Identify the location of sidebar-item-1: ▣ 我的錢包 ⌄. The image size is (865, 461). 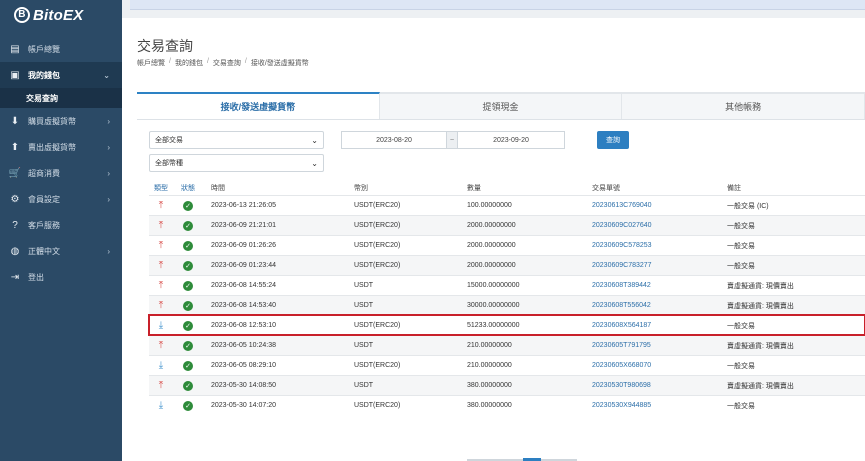
(61, 75).